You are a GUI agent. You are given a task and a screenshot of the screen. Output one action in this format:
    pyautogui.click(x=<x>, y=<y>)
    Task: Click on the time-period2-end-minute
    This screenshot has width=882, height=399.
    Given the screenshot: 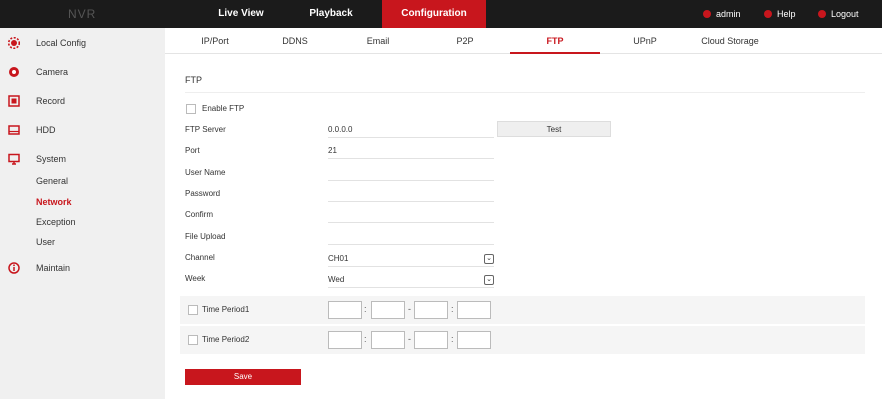 What is the action you would take?
    pyautogui.click(x=474, y=340)
    